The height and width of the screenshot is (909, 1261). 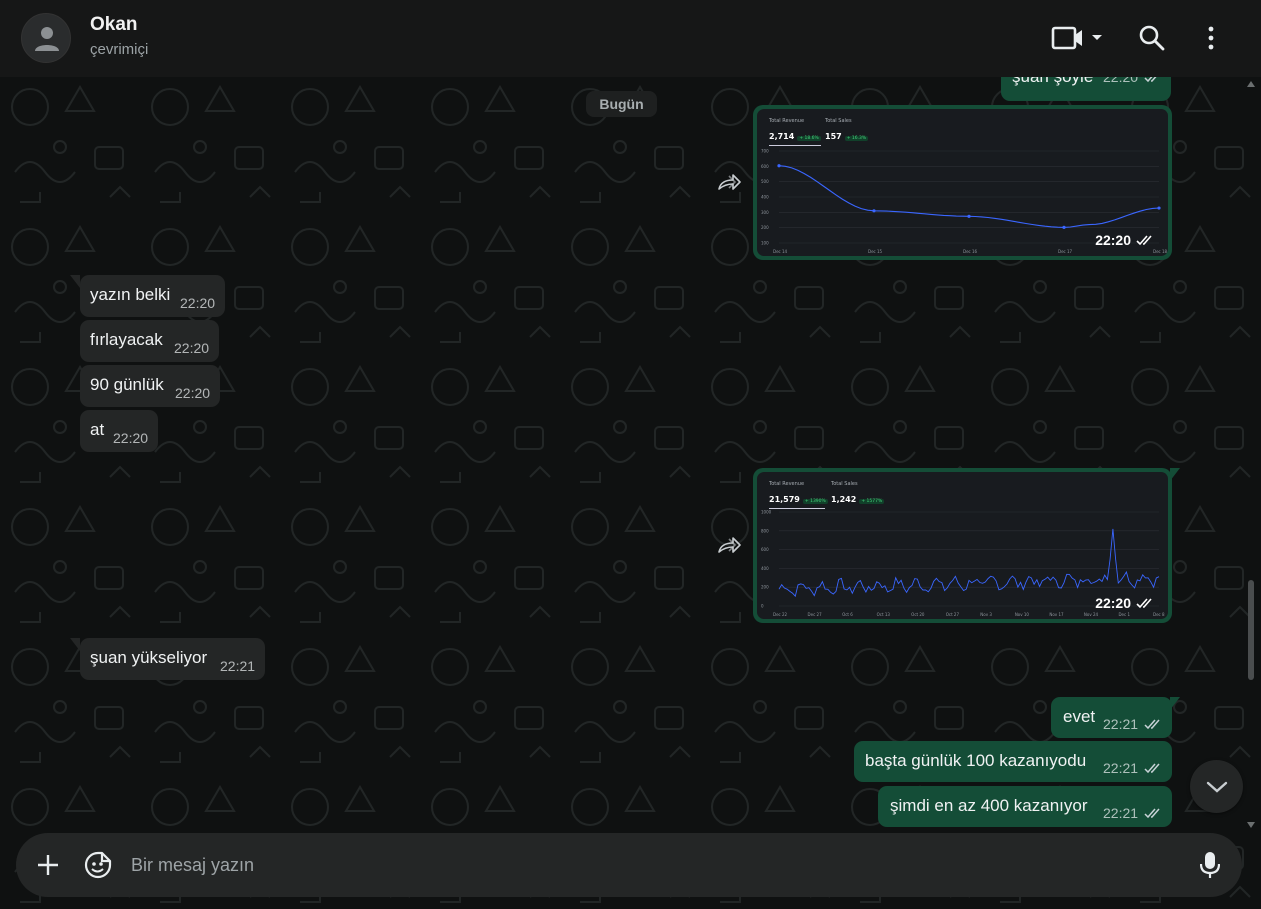 What do you see at coordinates (953, 614) in the screenshot?
I see `x-tick-label: Oct 27` at bounding box center [953, 614].